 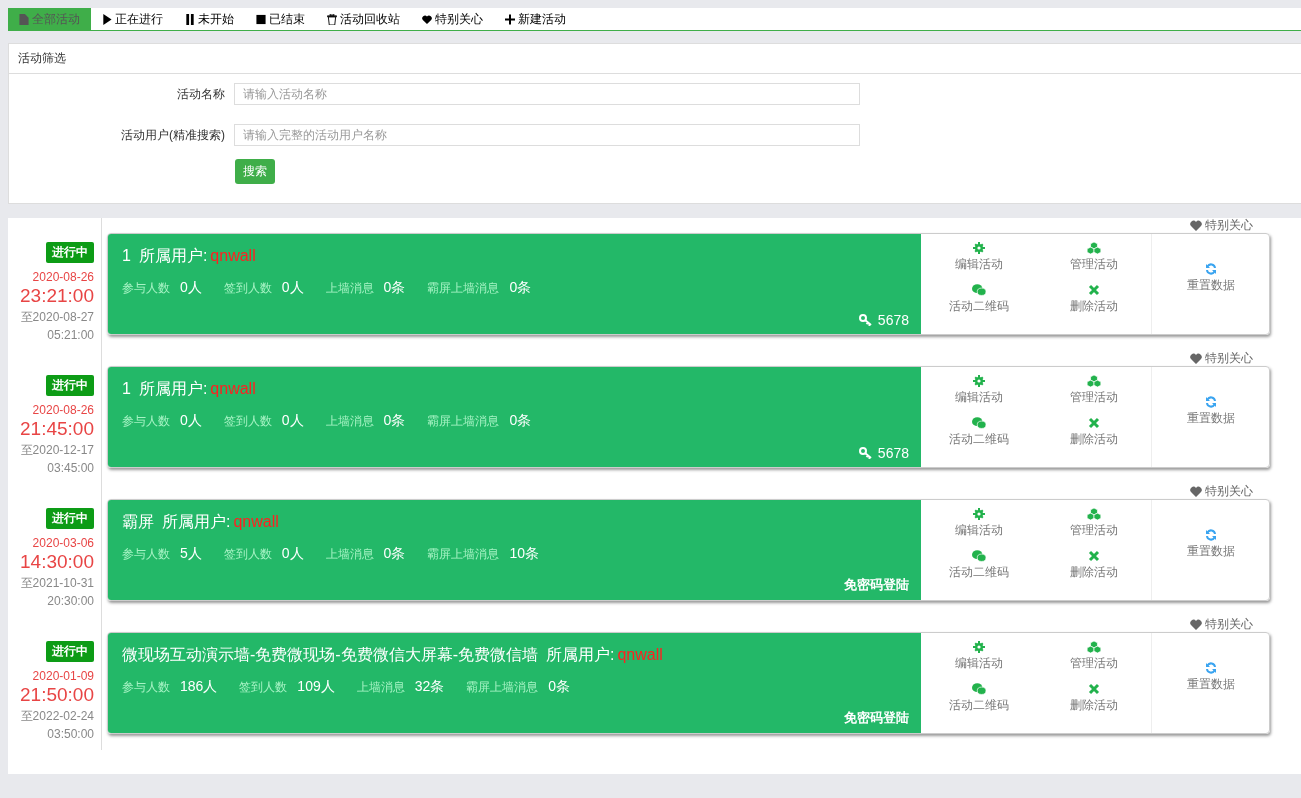 What do you see at coordinates (57, 583) in the screenshot?
I see `end-date: 至2021-10-31` at bounding box center [57, 583].